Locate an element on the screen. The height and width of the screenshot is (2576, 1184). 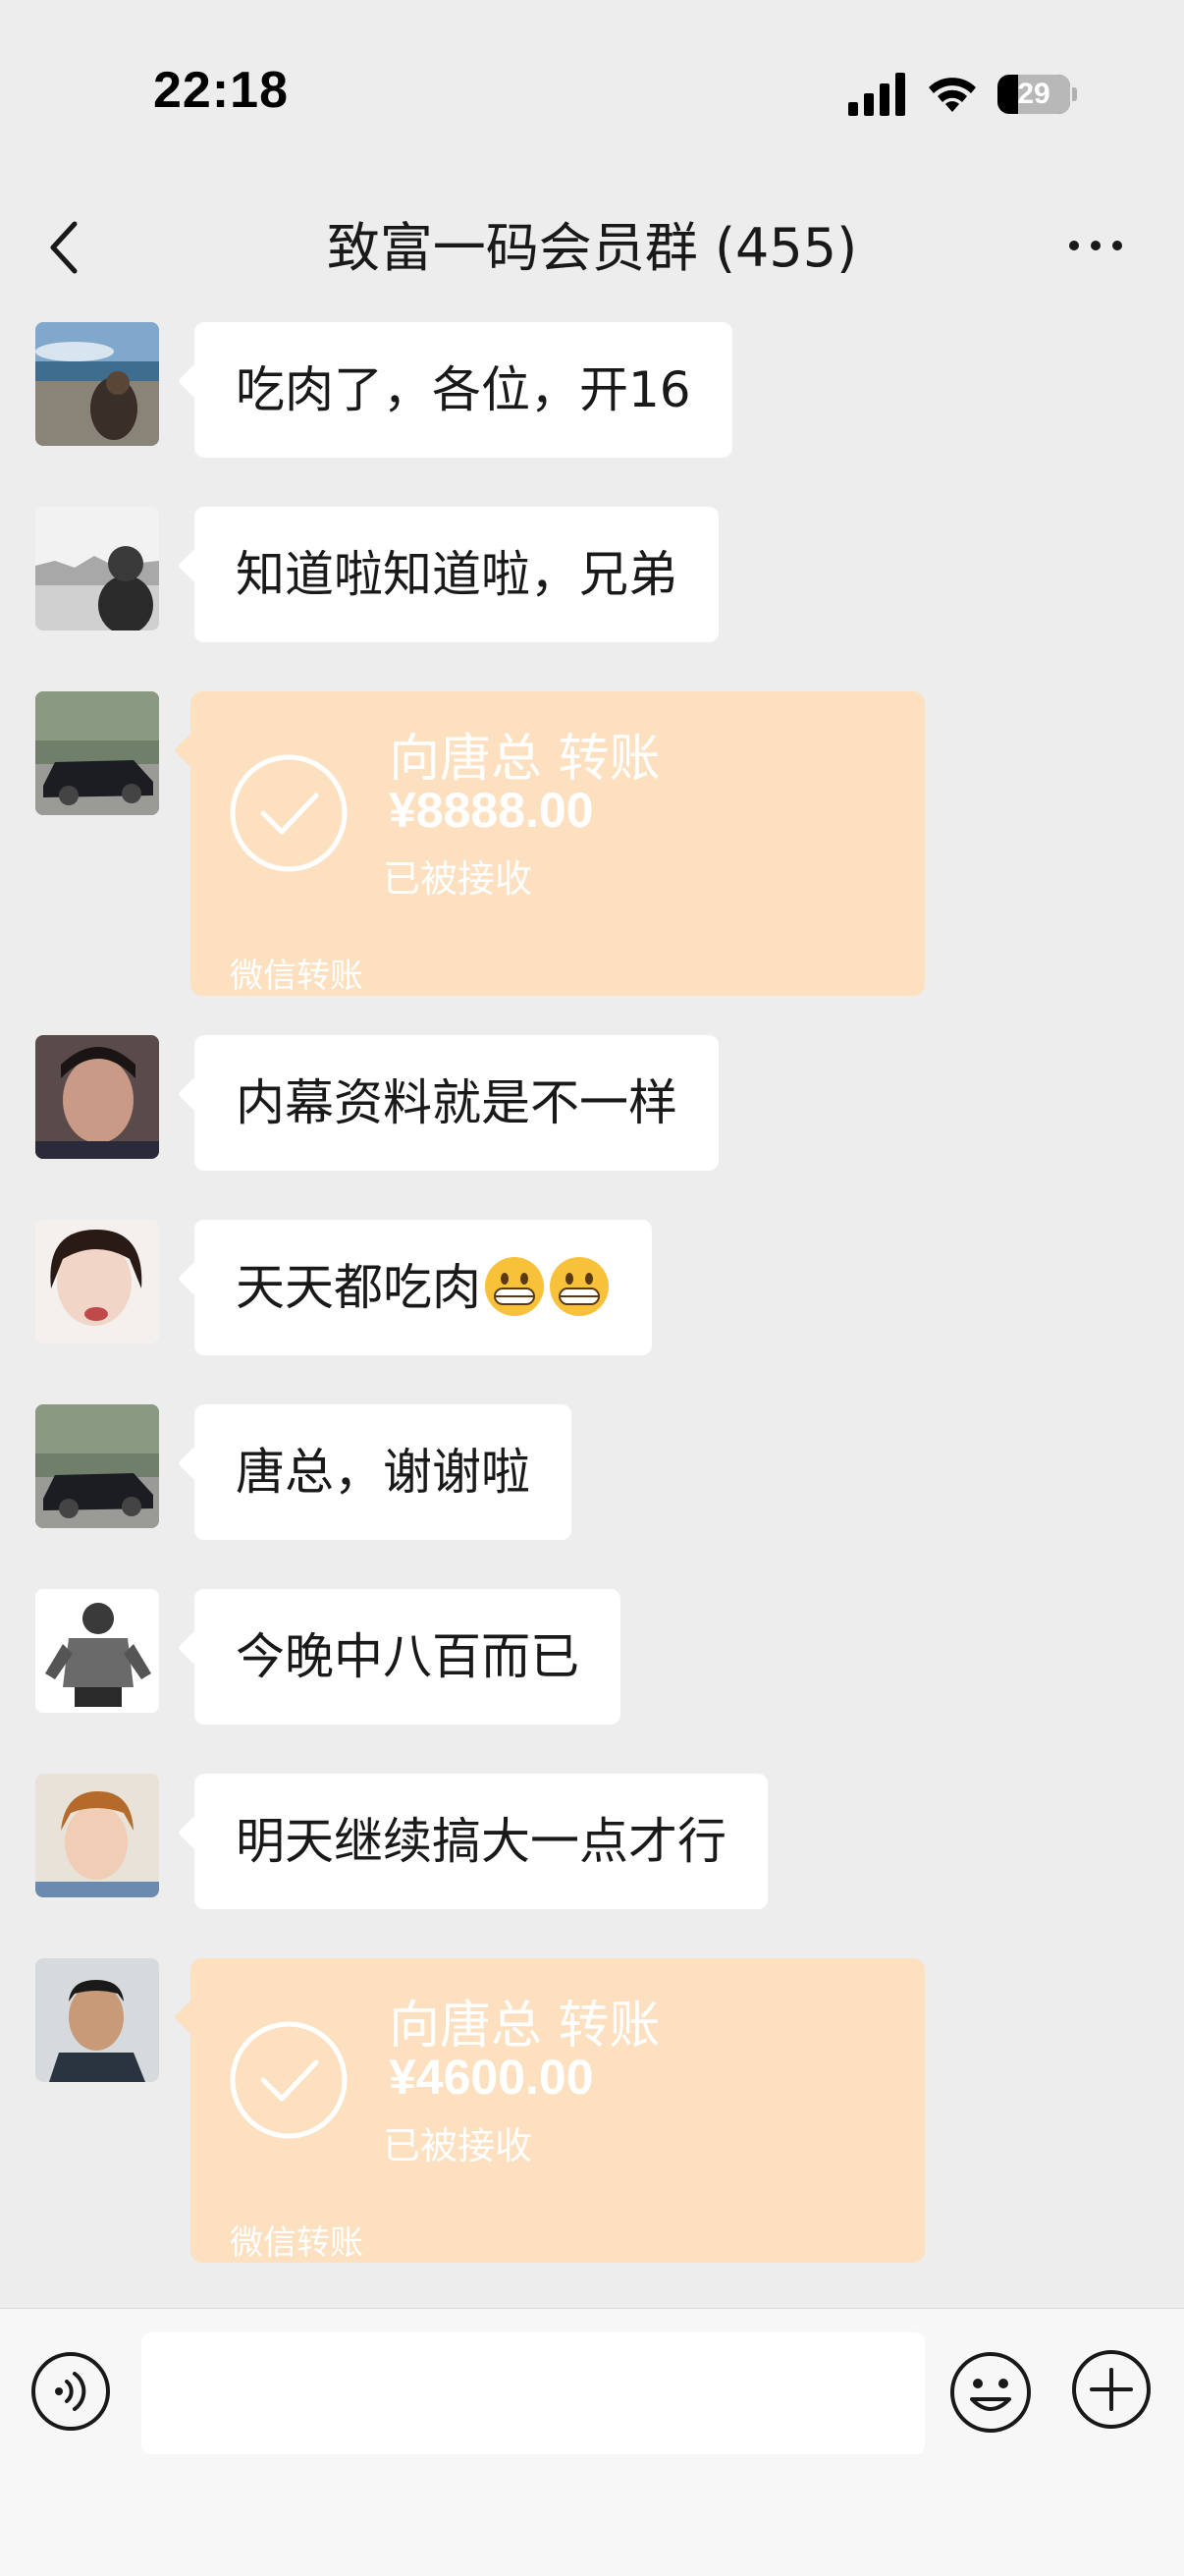
wifi-icon is located at coordinates (952, 95).